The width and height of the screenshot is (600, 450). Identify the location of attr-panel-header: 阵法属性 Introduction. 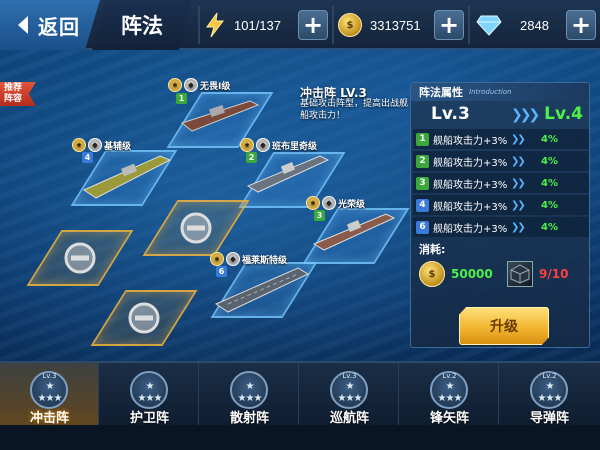
(500, 92).